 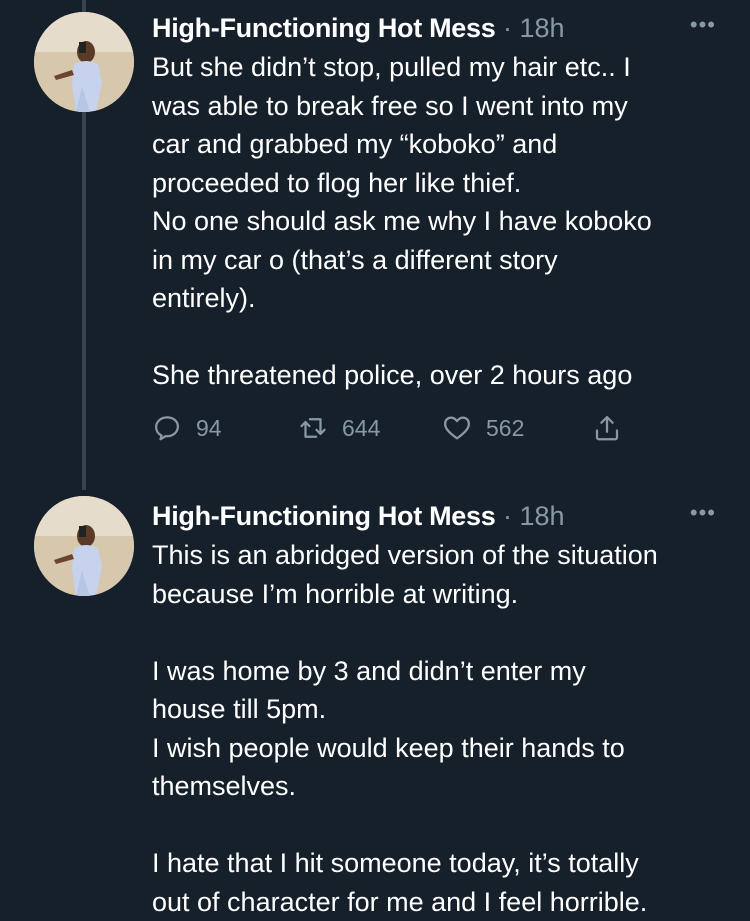 I want to click on reply-button: 94, so click(x=187, y=428).